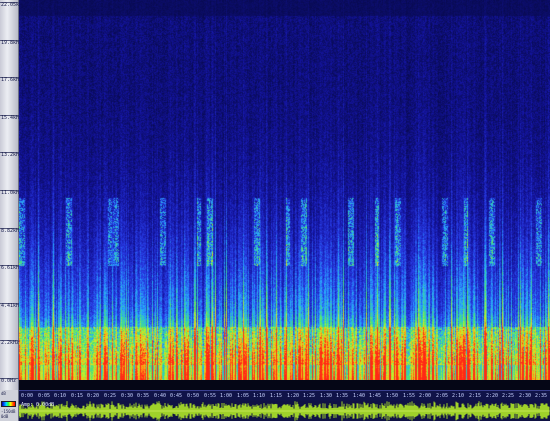 This screenshot has height=421, width=550. What do you see at coordinates (226, 396) in the screenshot?
I see `time-label: 1:00` at bounding box center [226, 396].